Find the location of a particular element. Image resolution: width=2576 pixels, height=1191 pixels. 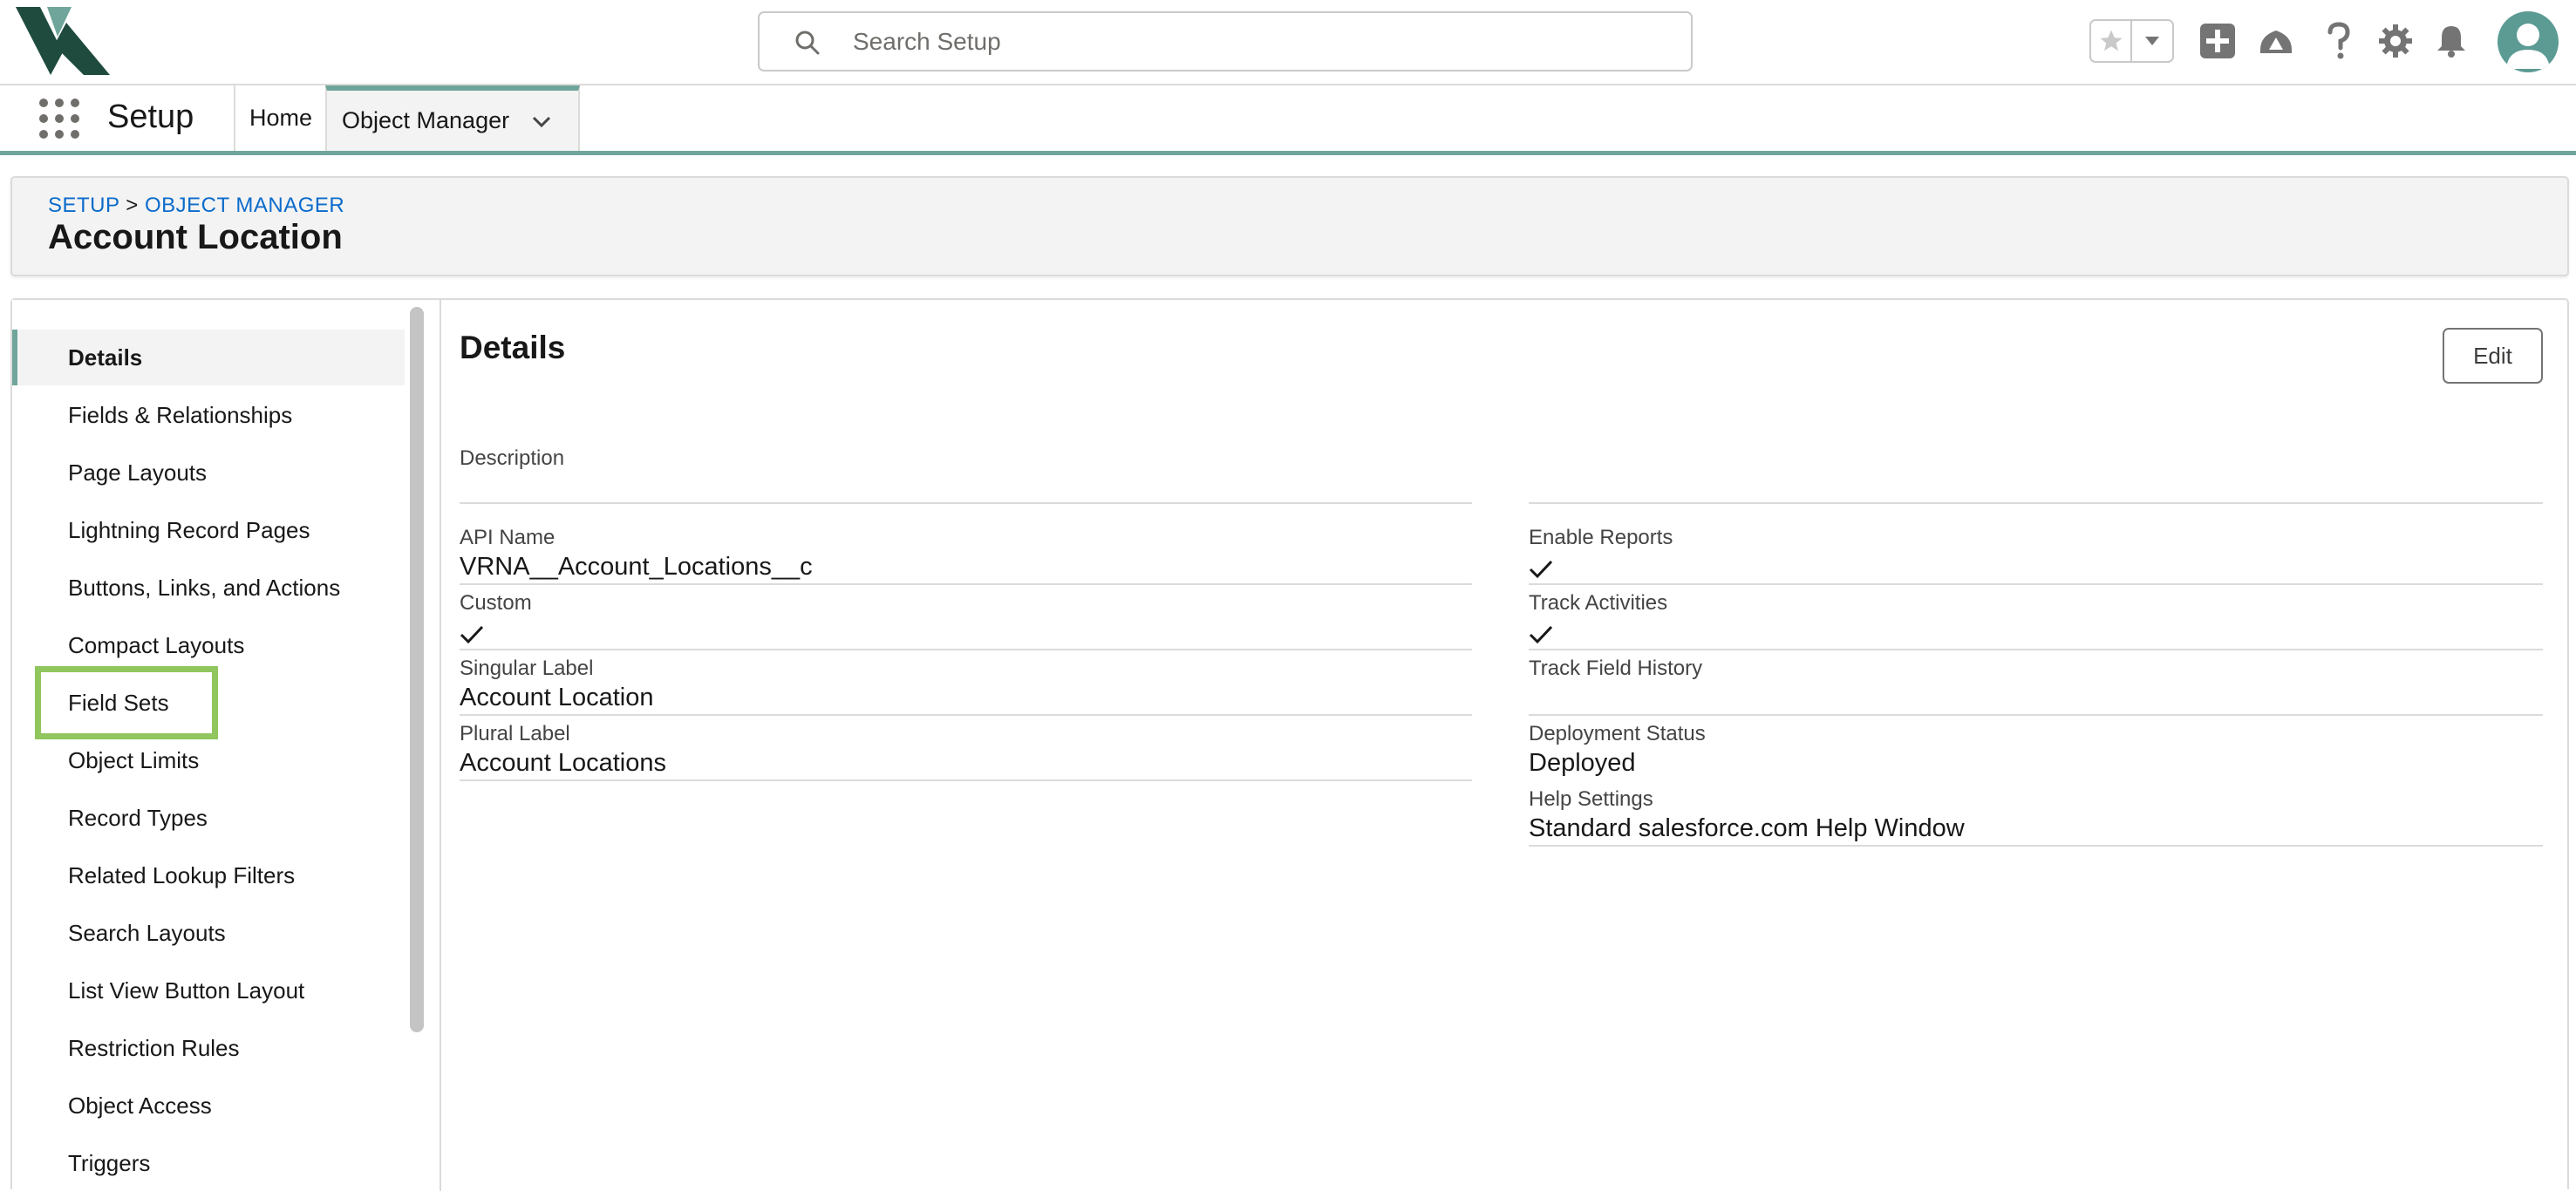

sidebar-item-label: Search Layouts is located at coordinates (147, 932).